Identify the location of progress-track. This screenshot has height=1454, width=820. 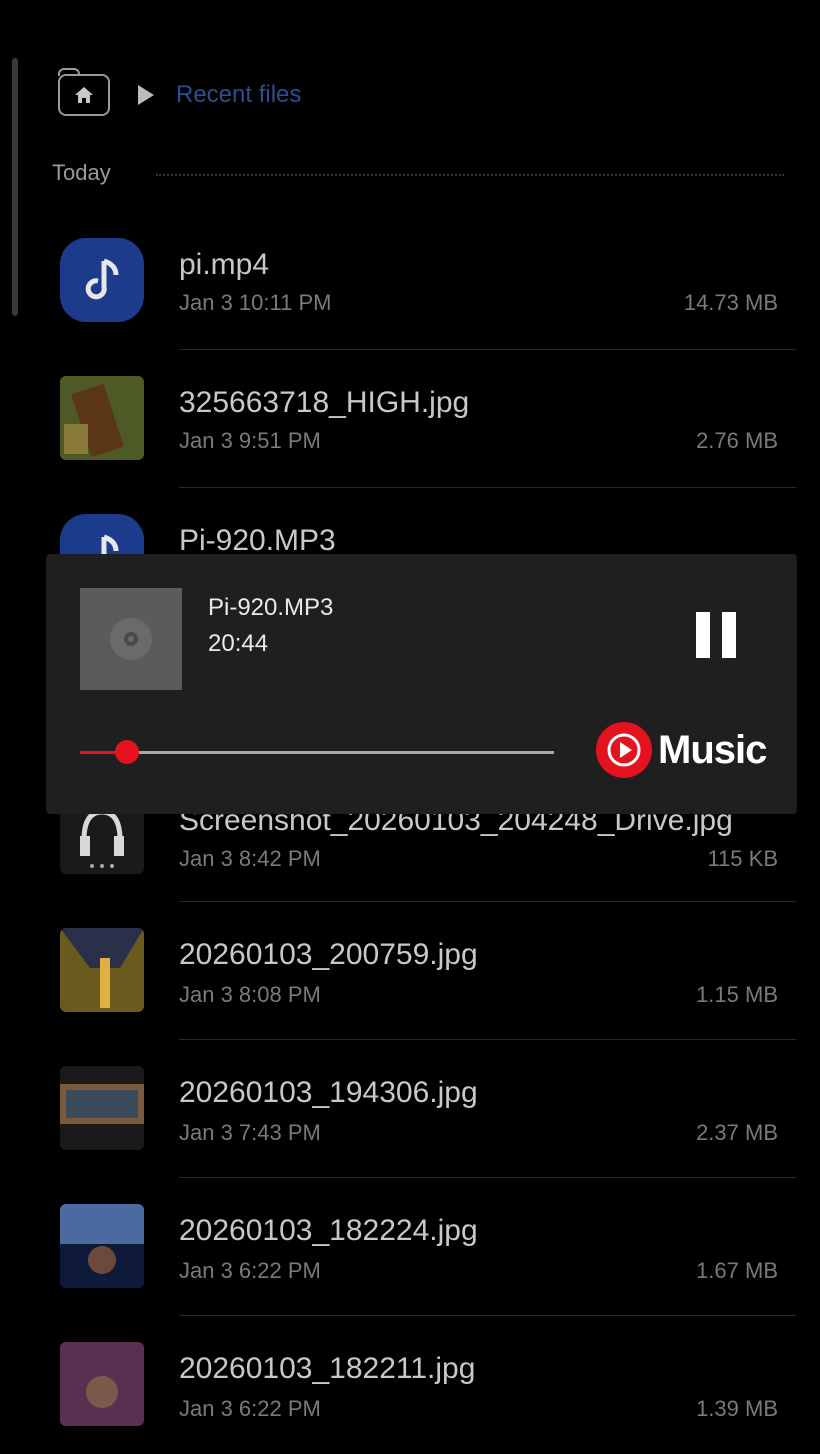
(317, 752).